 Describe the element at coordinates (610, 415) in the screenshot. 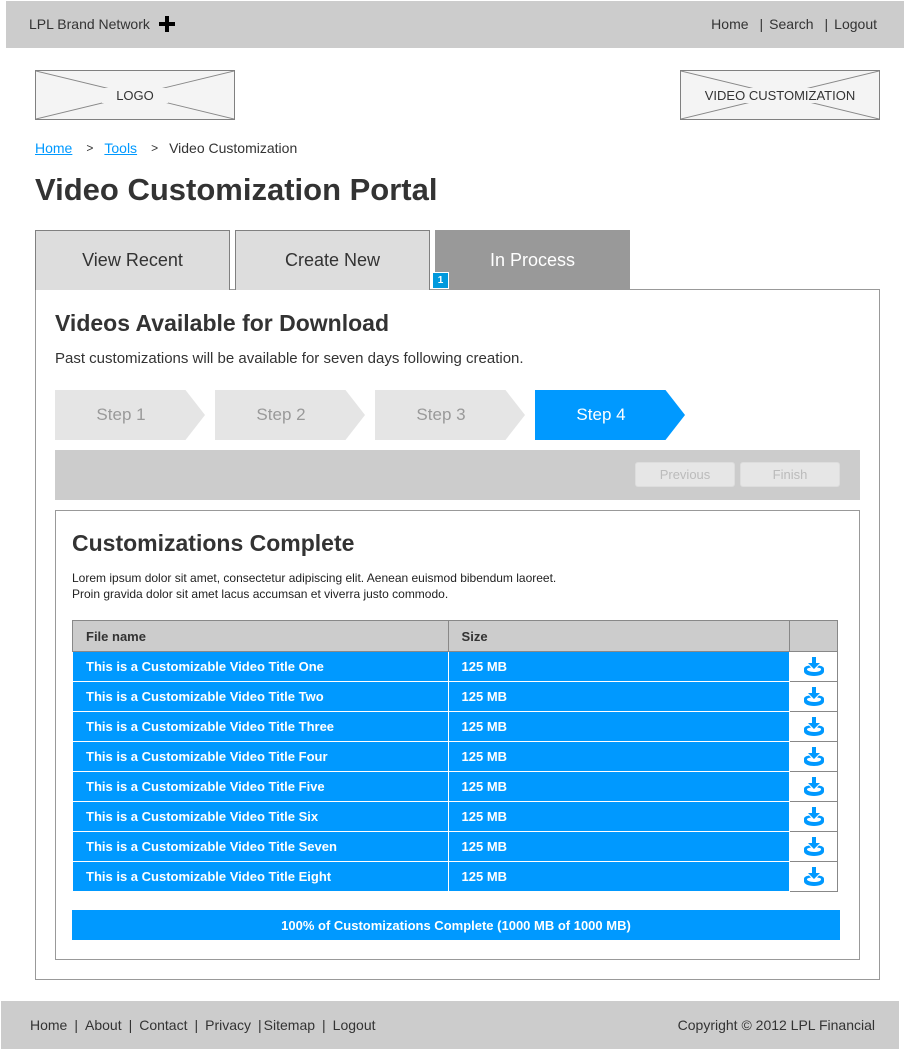

I see `step-4: Step 4` at that location.